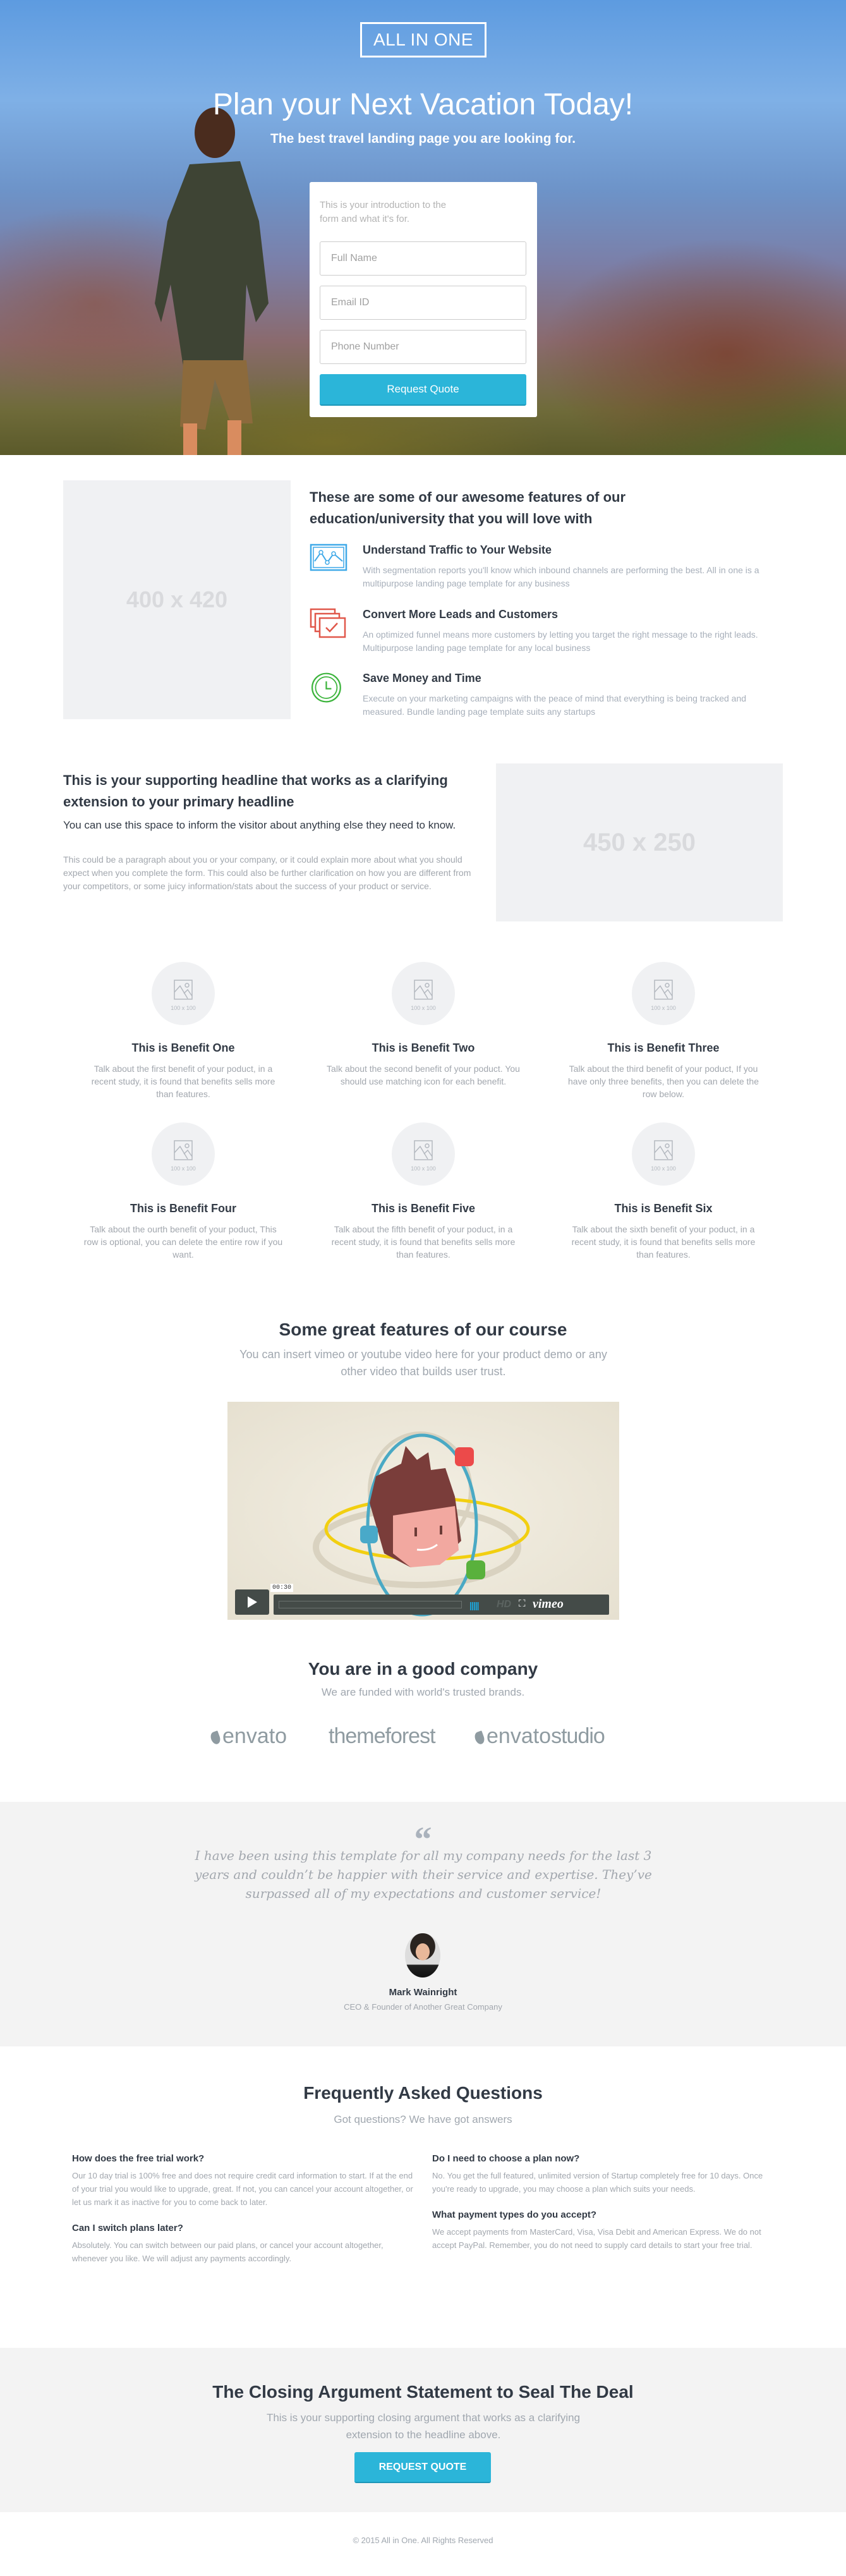 This screenshot has height=2576, width=846. Describe the element at coordinates (127, 2228) in the screenshot. I see `faq-question: Can I switch plans later?` at that location.